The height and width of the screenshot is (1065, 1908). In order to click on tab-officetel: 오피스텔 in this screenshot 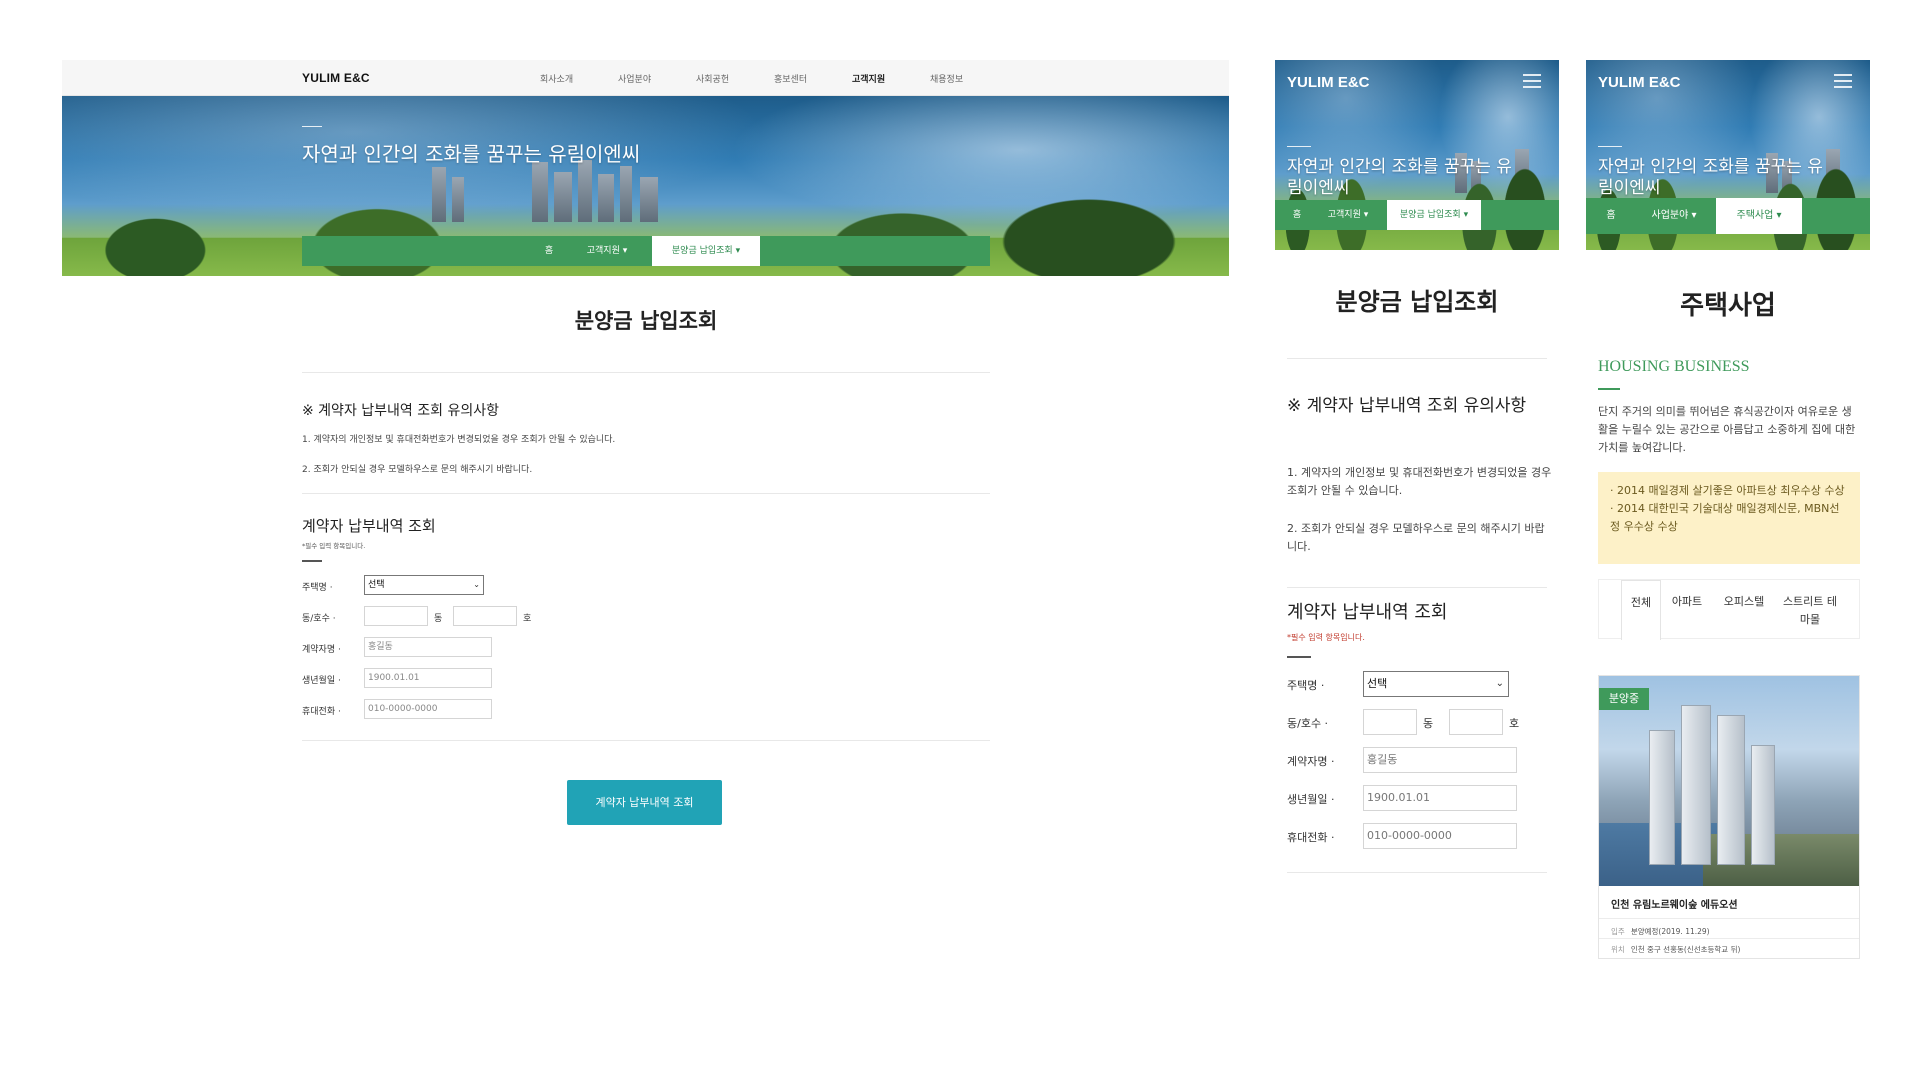, I will do `click(1744, 610)`.